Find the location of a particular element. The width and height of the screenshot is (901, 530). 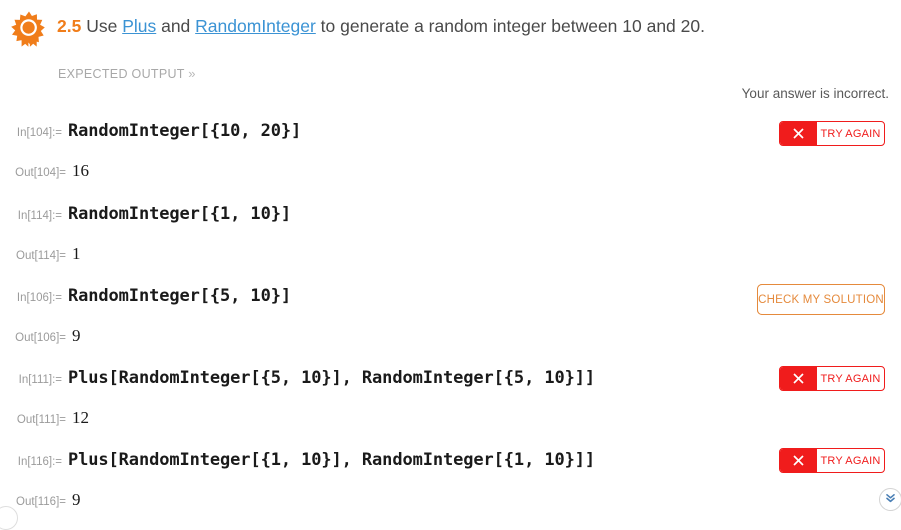

check-my-solution-label: CHECK MY SOLUTION is located at coordinates (821, 299).